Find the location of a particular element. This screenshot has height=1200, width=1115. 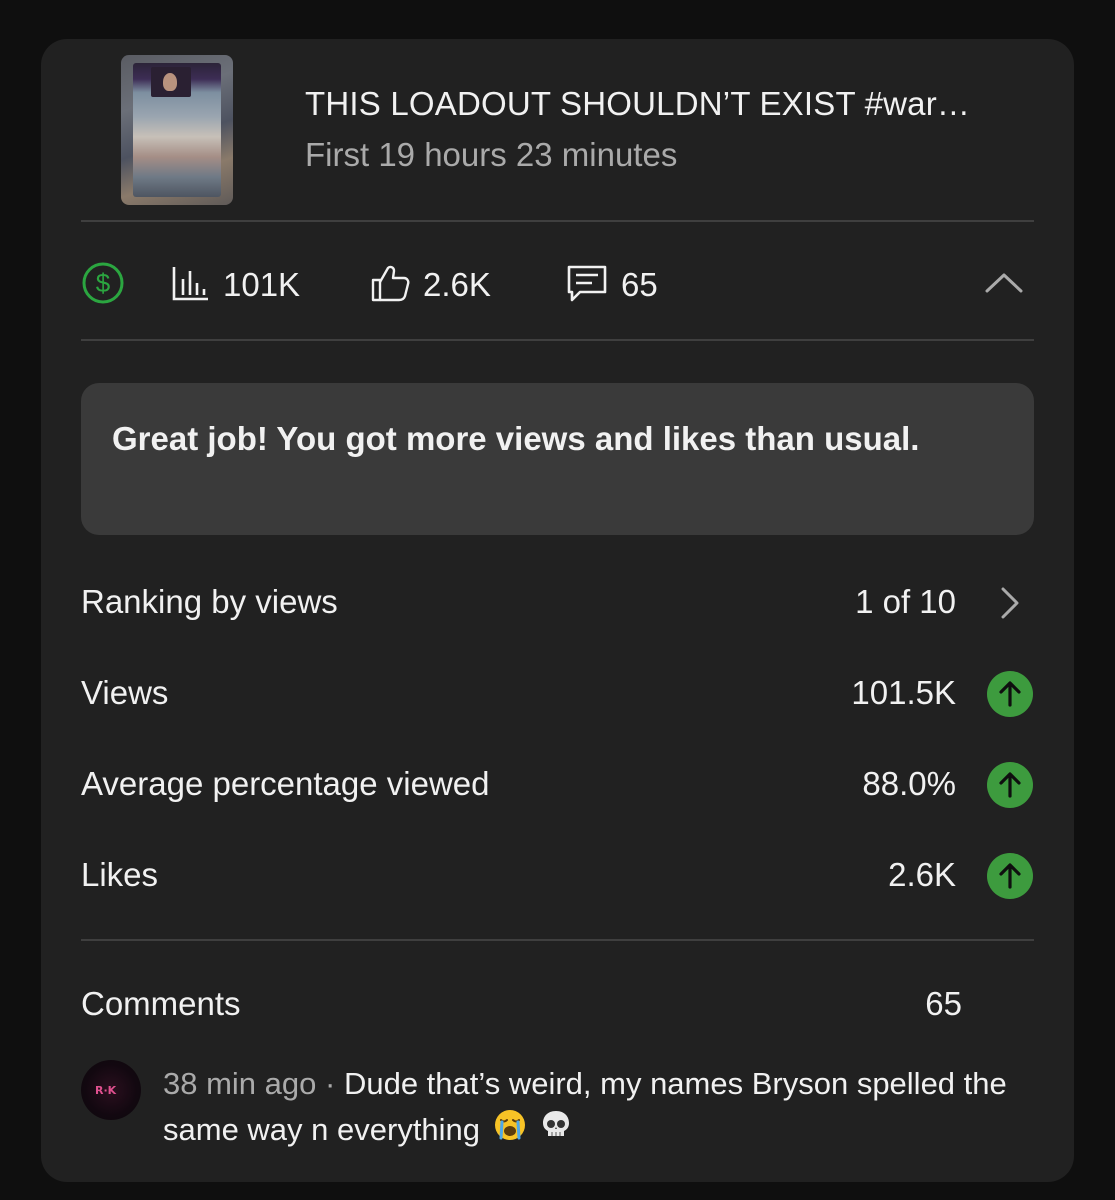

dollar-circle-icon: $ is located at coordinates (103, 285).